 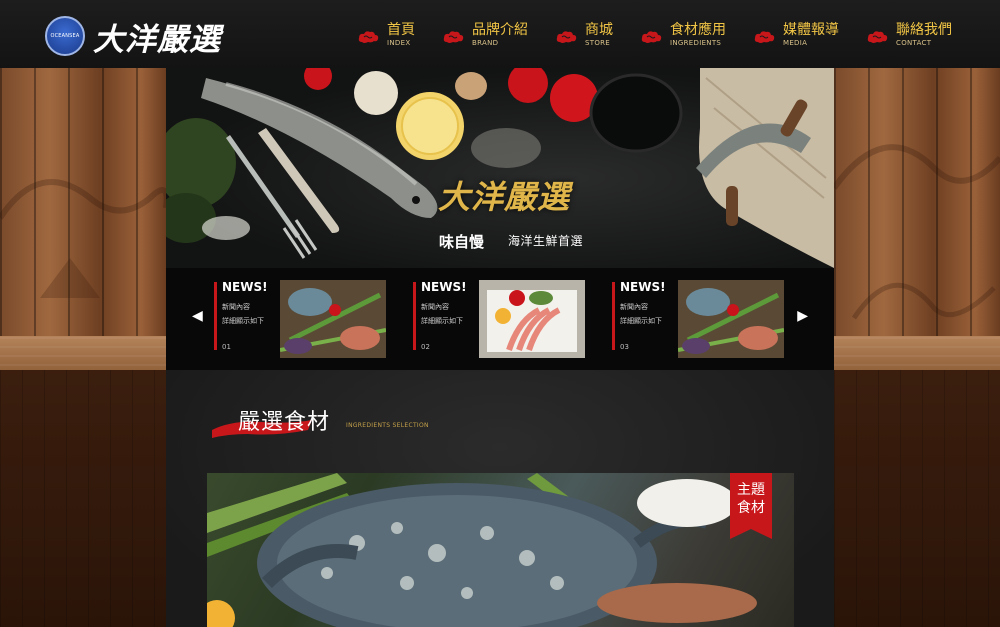 I want to click on news-card: NEWS! 新聞內容 詳細顯示如下 03, so click(x=698, y=319).